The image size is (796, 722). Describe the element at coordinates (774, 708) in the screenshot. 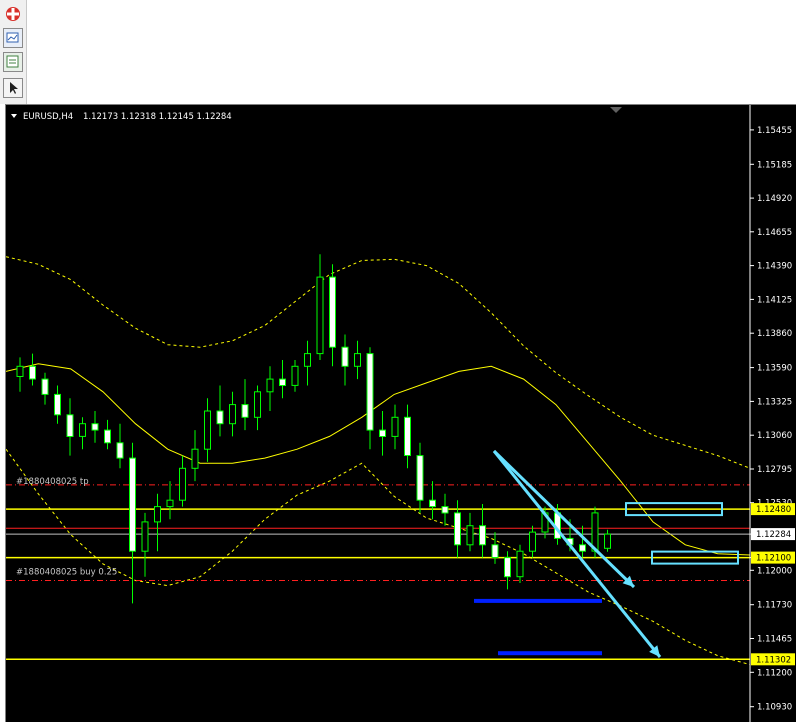

I see `y-tick-label: 1.10930` at that location.